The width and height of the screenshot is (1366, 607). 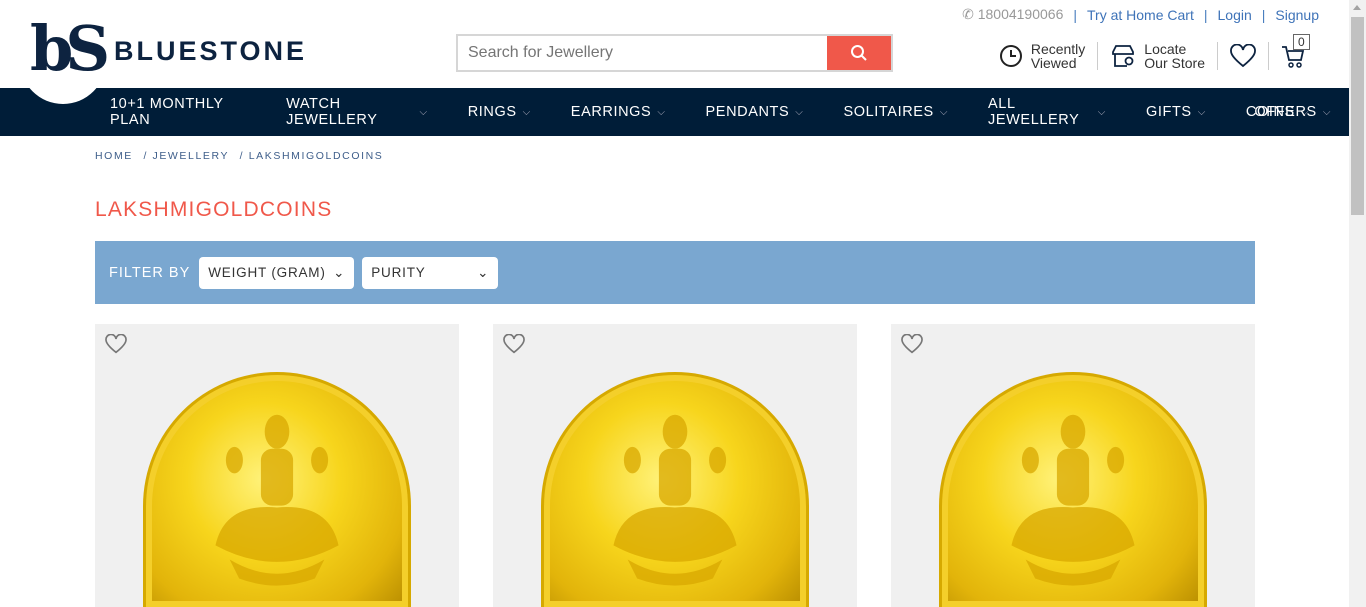 I want to click on breadcrumb-jewellery: / JEWELLERY, so click(x=186, y=156).